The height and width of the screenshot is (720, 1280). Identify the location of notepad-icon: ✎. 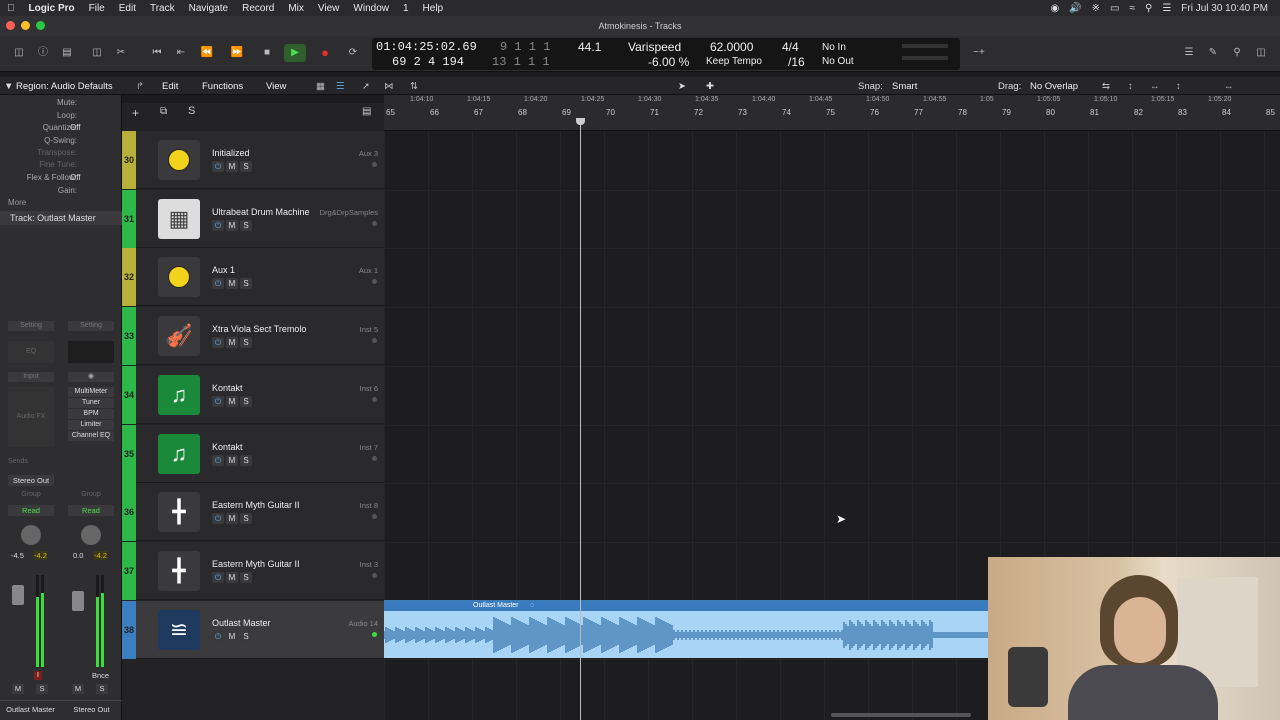
(1213, 53).